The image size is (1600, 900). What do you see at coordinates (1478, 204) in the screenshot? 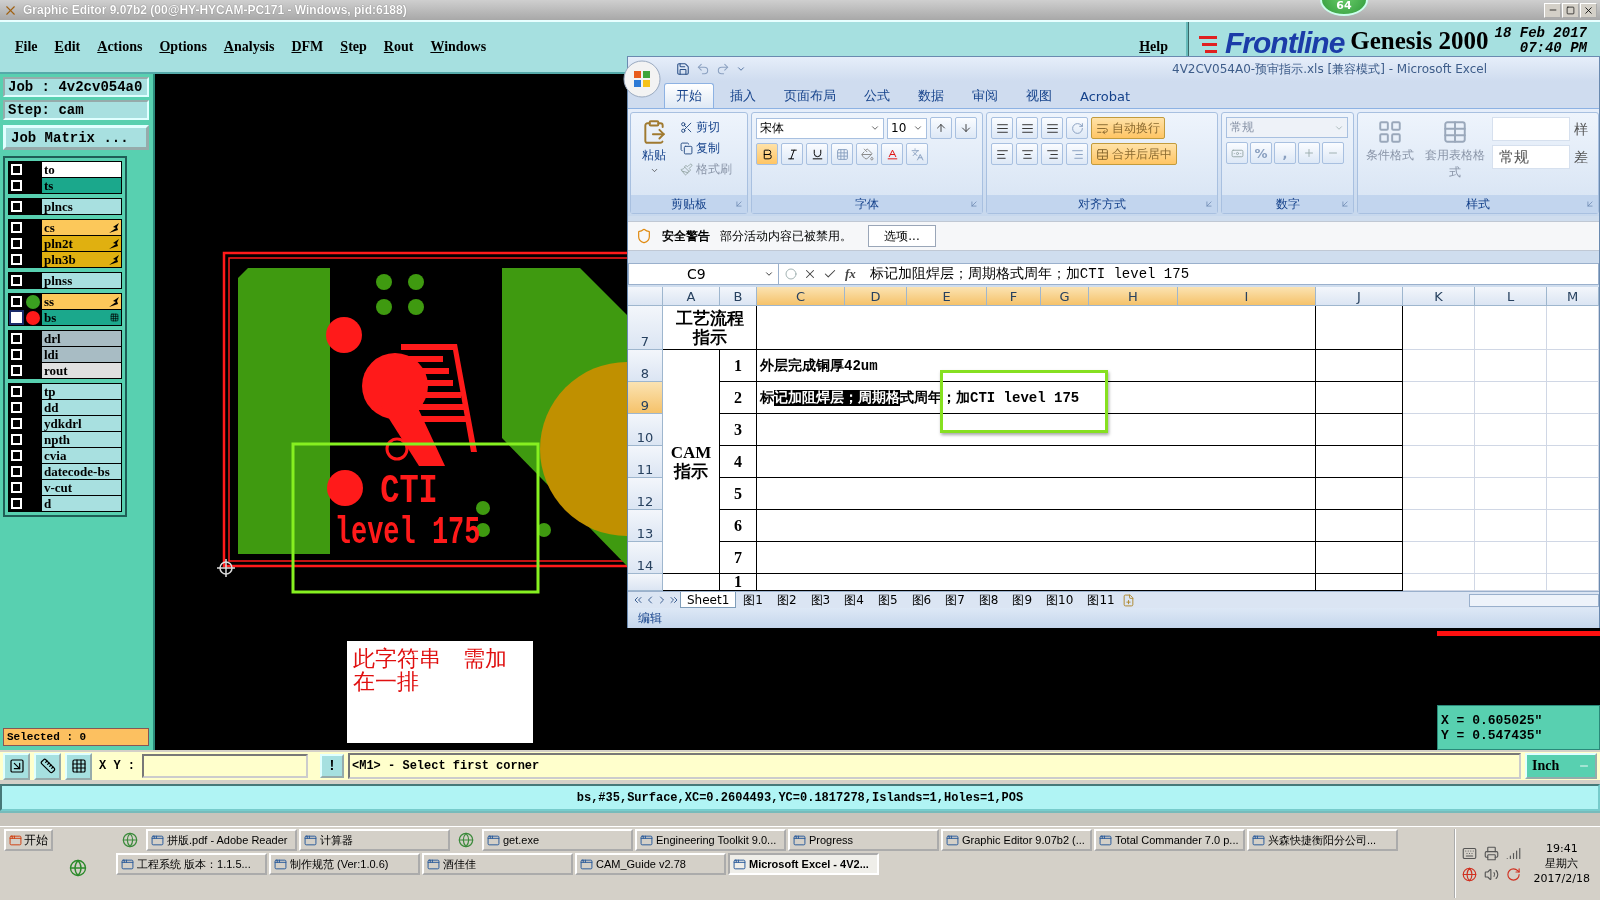
I see `group-label: 样式` at bounding box center [1478, 204].